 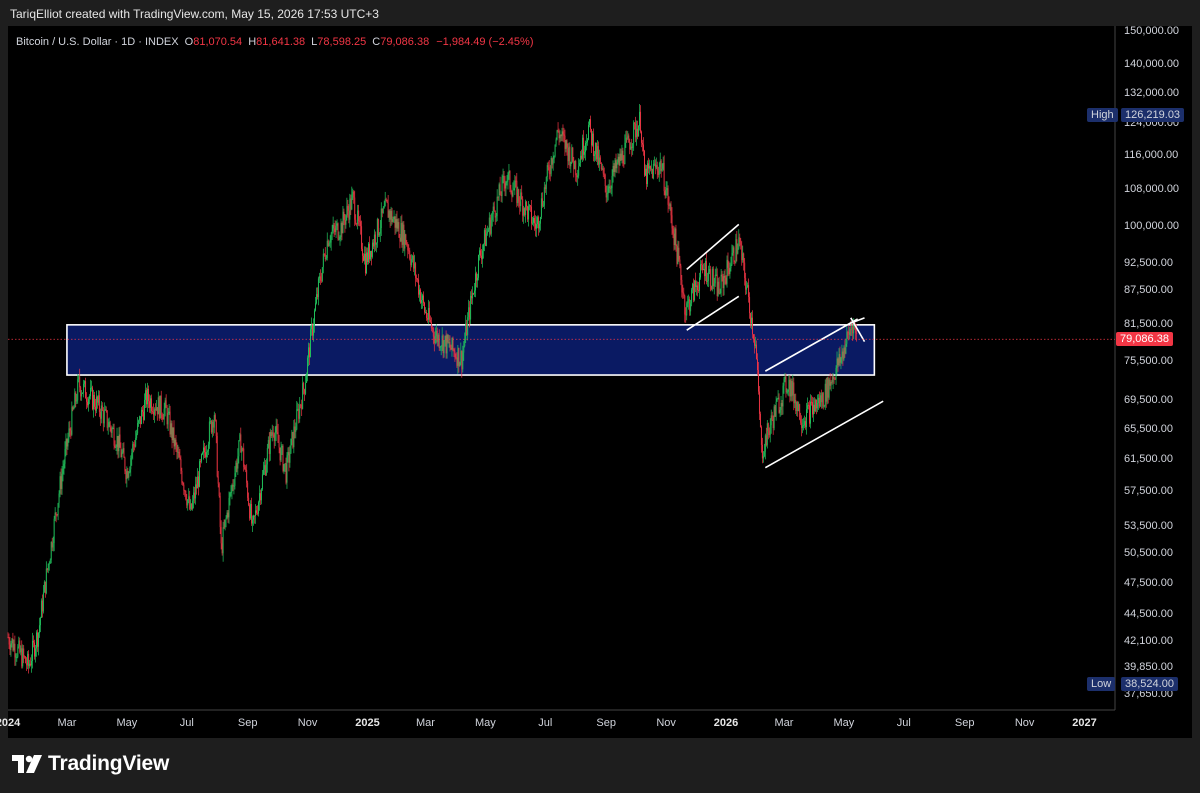 I want to click on tradingview-logo: TradingView, so click(x=90, y=764).